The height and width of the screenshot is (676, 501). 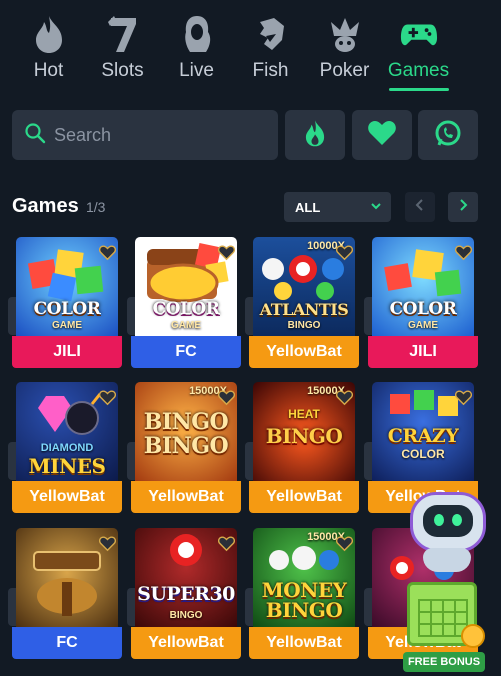 I want to click on nav-item-fish: Fish, so click(x=270, y=48).